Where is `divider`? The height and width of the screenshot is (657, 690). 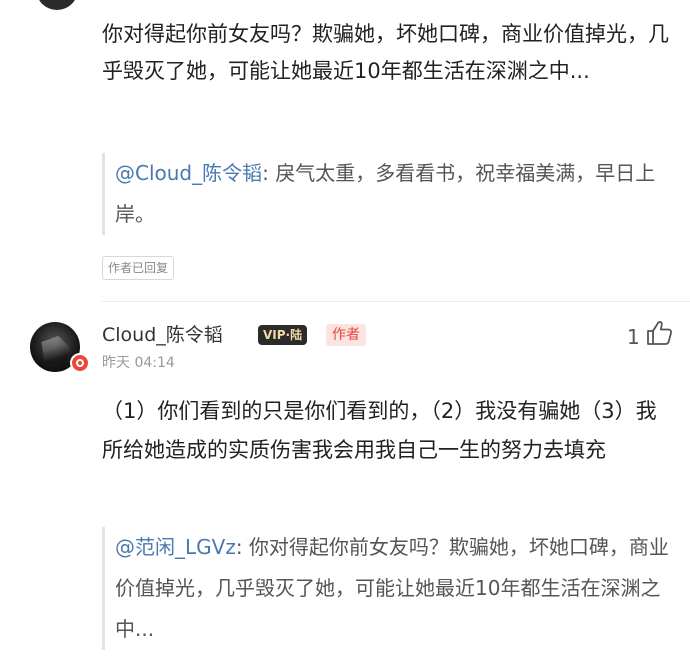
divider is located at coordinates (396, 301).